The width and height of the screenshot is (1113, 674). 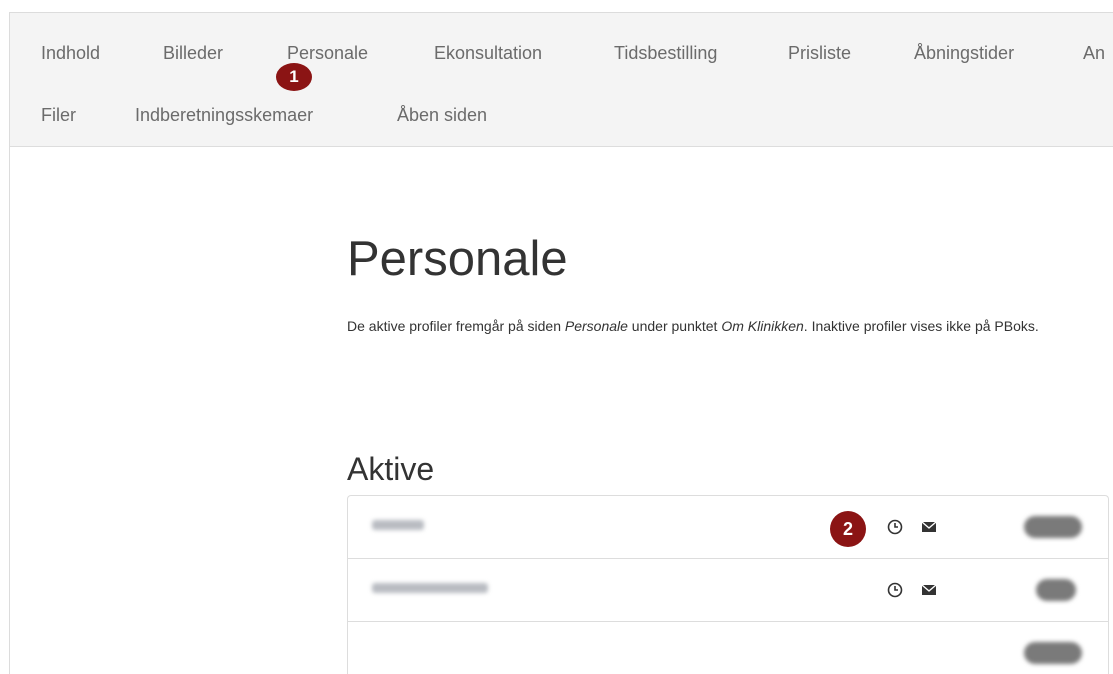 I want to click on intro-link-personale: Personale, so click(x=596, y=326).